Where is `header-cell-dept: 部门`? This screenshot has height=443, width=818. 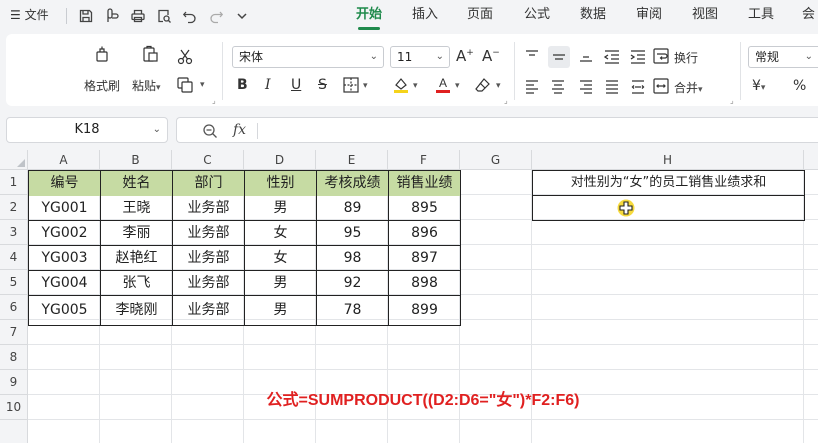 header-cell-dept: 部门 is located at coordinates (208, 183).